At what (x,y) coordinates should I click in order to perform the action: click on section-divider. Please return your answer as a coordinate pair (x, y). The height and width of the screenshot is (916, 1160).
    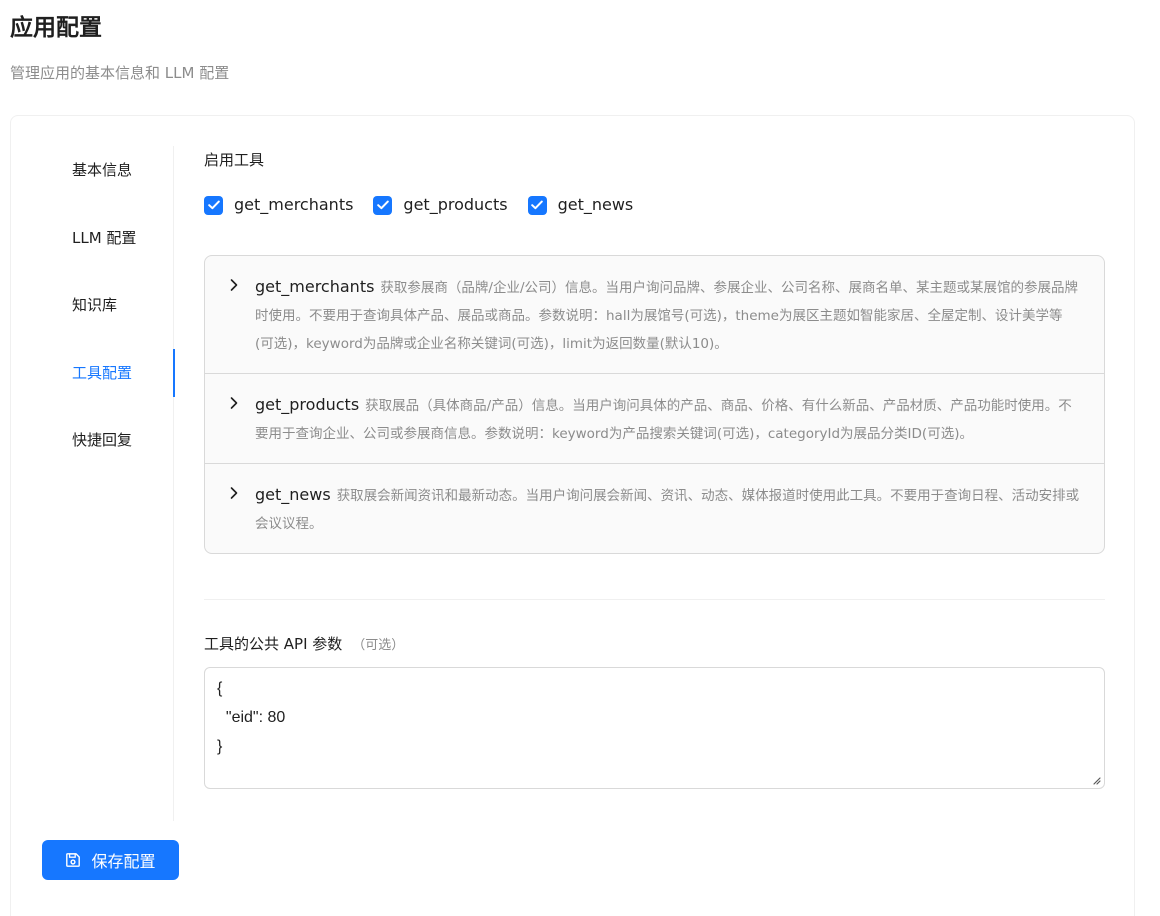
    Looking at the image, I should click on (654, 599).